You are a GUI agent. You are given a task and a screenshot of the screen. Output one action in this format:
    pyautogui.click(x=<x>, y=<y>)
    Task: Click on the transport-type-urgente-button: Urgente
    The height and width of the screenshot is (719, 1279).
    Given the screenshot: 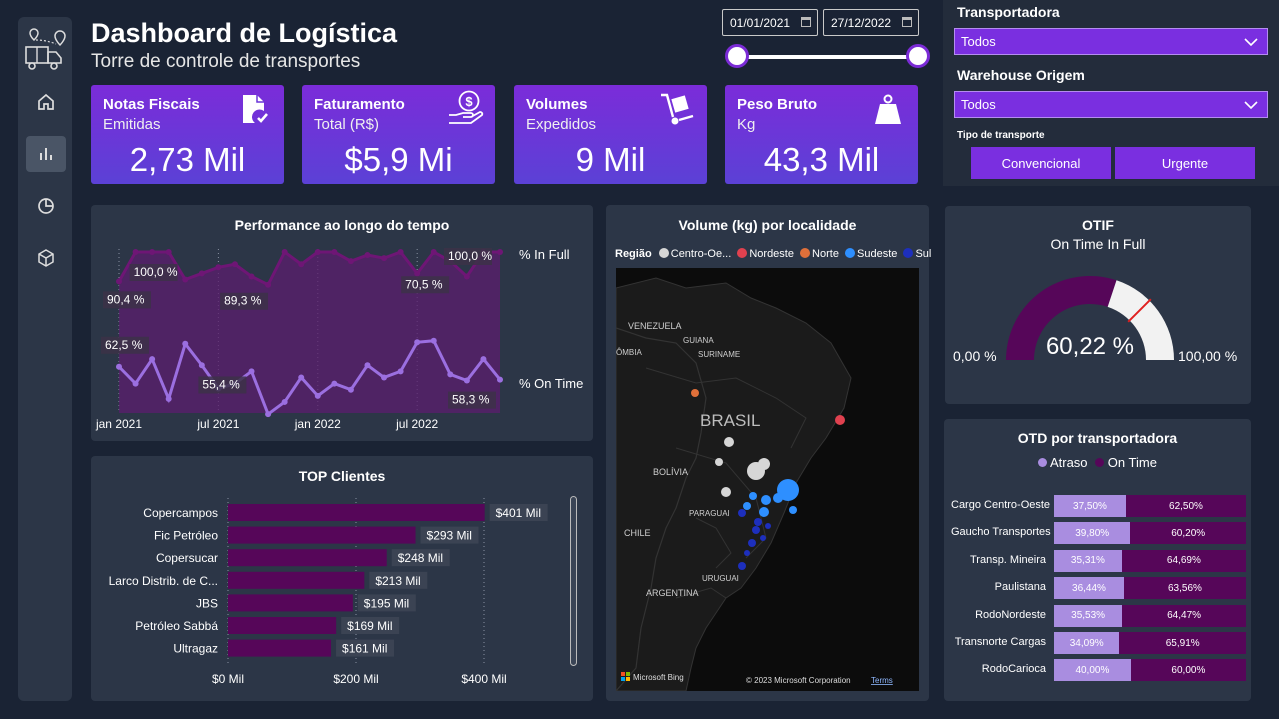 What is the action you would take?
    pyautogui.click(x=1185, y=163)
    